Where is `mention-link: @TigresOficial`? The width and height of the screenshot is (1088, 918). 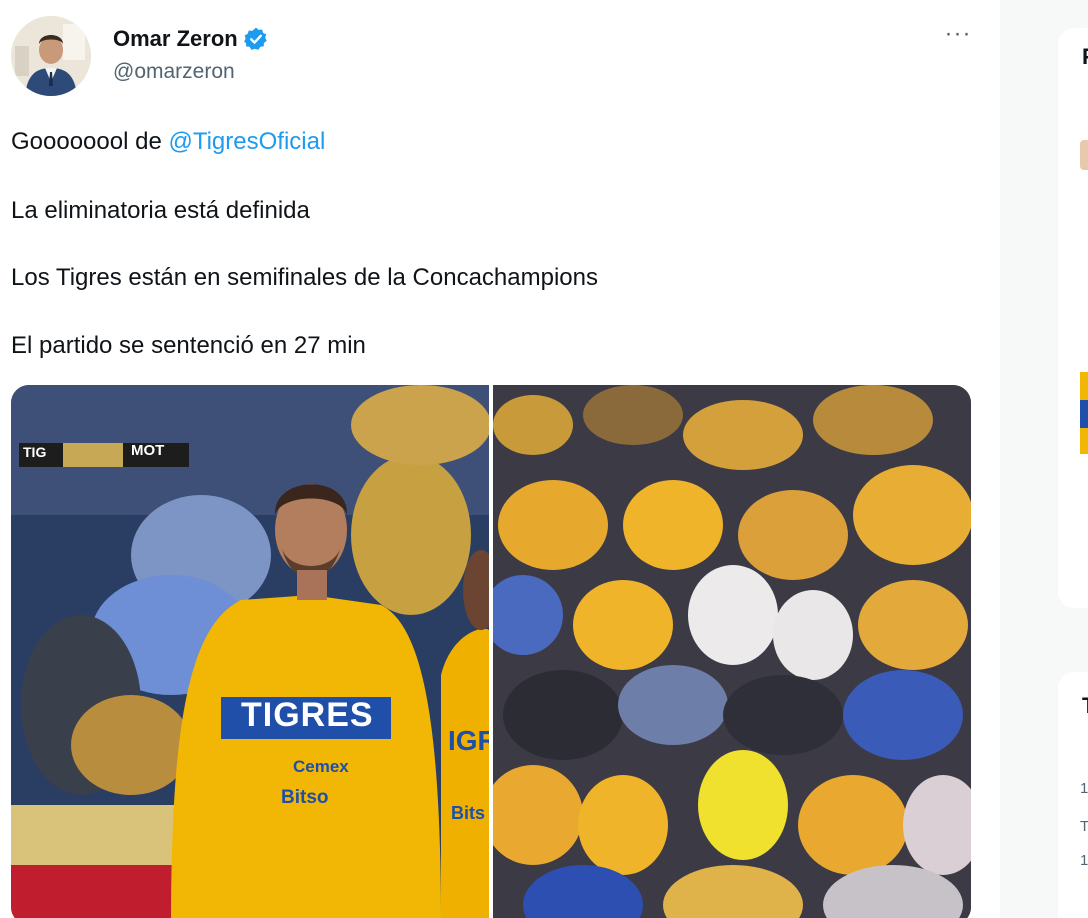 mention-link: @TigresOficial is located at coordinates (246, 141).